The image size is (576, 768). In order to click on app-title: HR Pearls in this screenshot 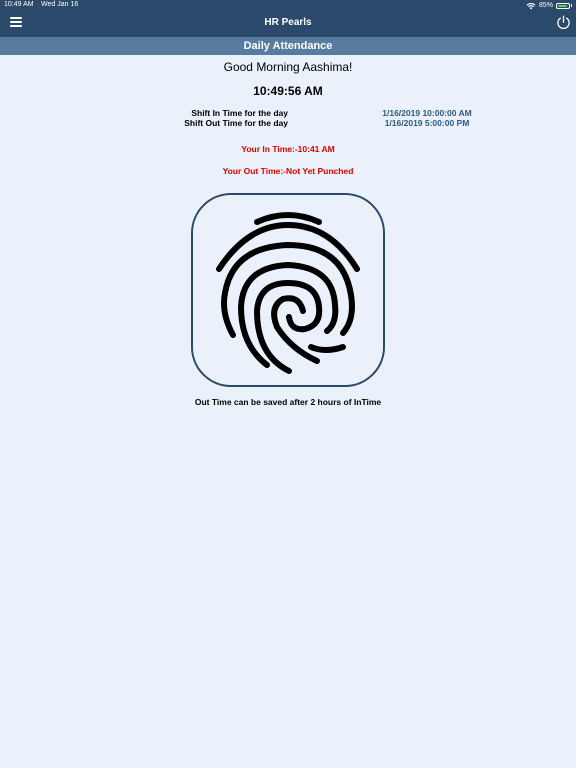, I will do `click(288, 22)`.